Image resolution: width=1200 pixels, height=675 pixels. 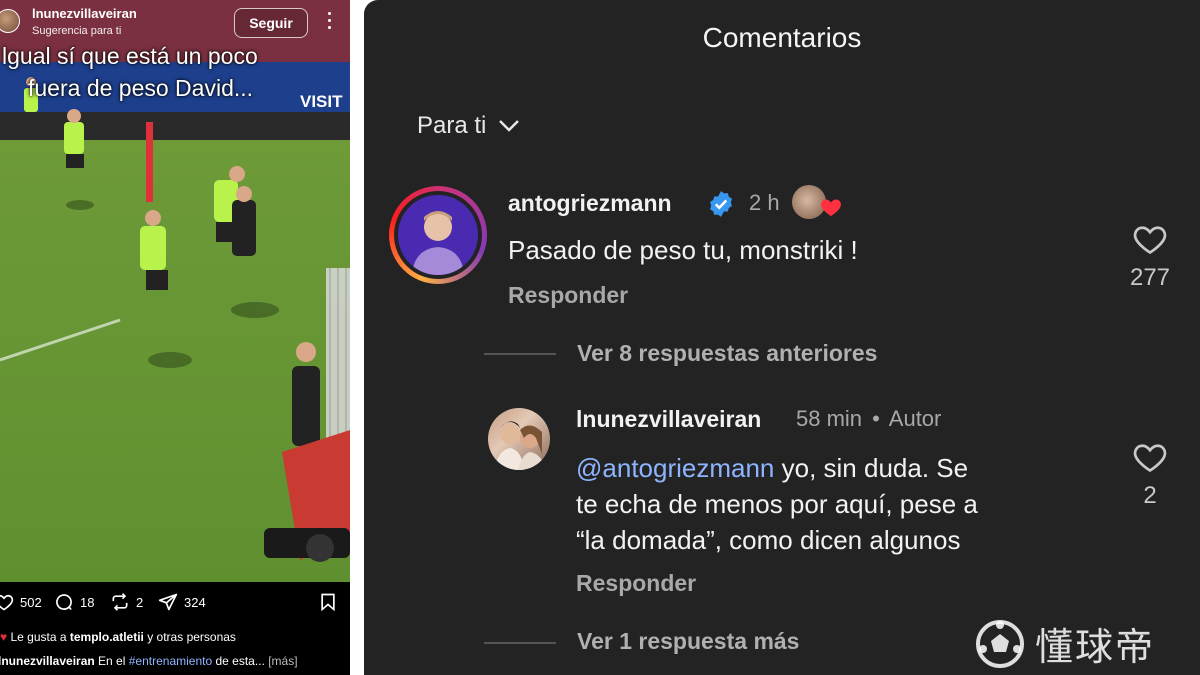 I want to click on comment-action: 18, so click(x=74, y=602).